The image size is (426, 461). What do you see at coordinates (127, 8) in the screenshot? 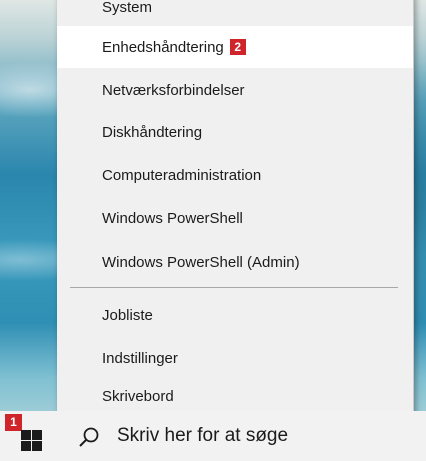
I see `menu-item-label: System` at bounding box center [127, 8].